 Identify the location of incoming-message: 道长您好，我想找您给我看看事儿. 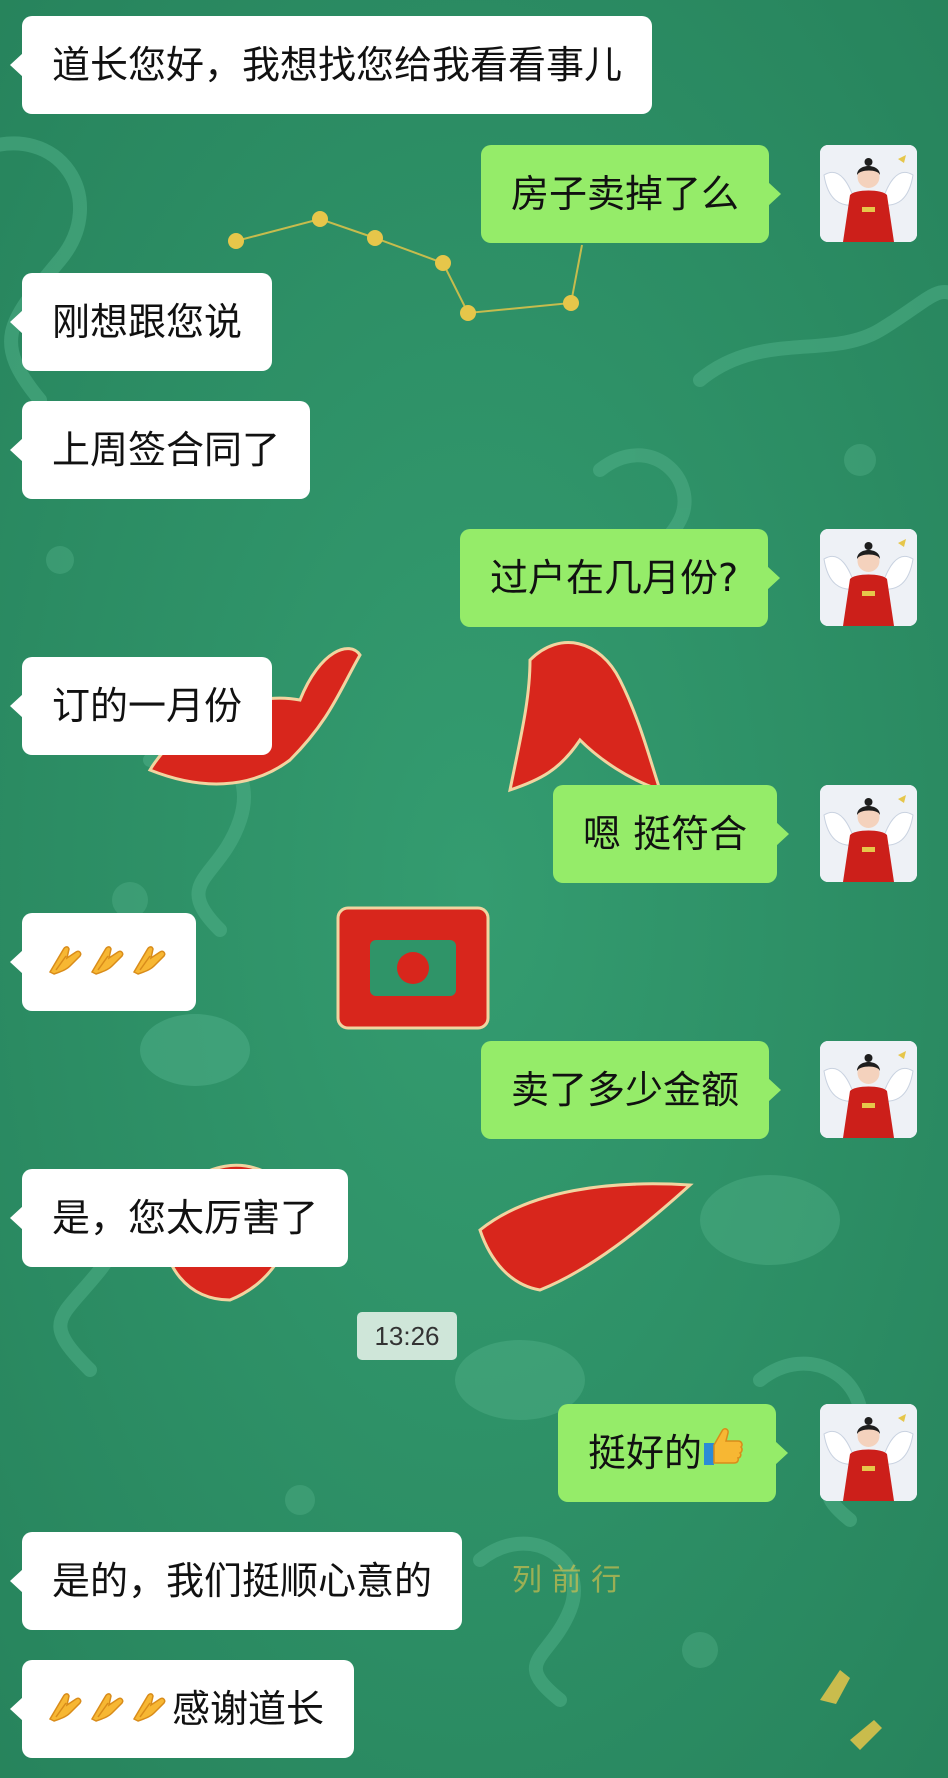
(331, 65).